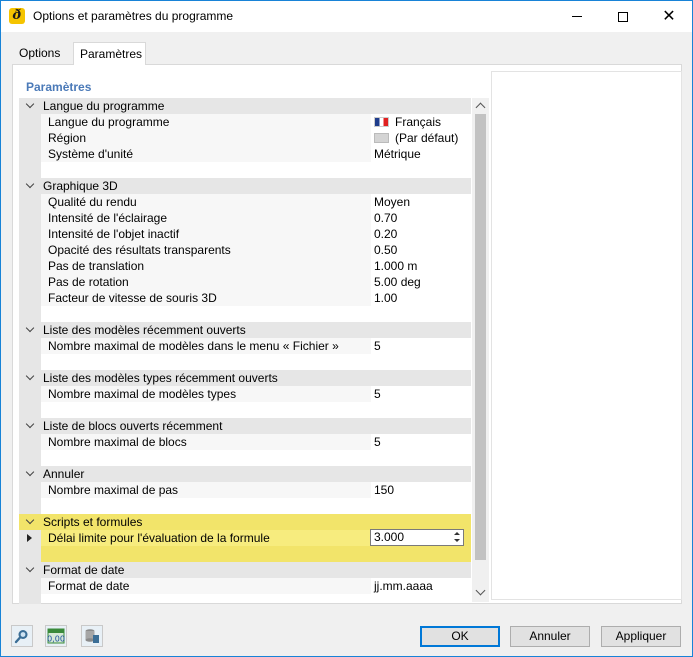  Describe the element at coordinates (403, 586) in the screenshot. I see `prop-value: jj.mm.aaaa` at that location.